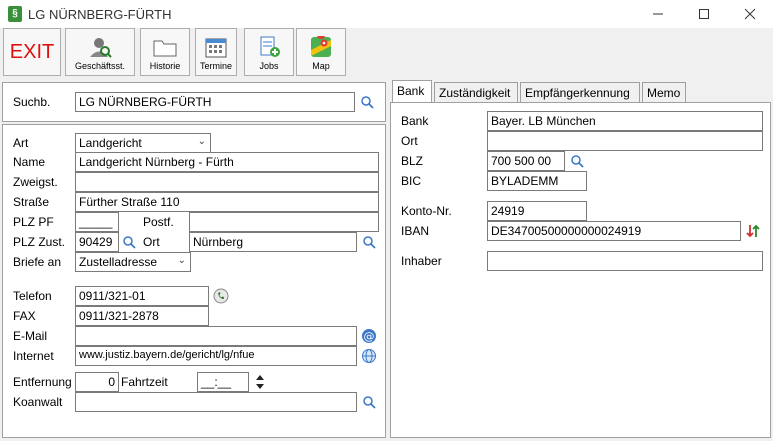 This screenshot has width=773, height=441. What do you see at coordinates (31, 202) in the screenshot?
I see `strasse-label: Straße` at bounding box center [31, 202].